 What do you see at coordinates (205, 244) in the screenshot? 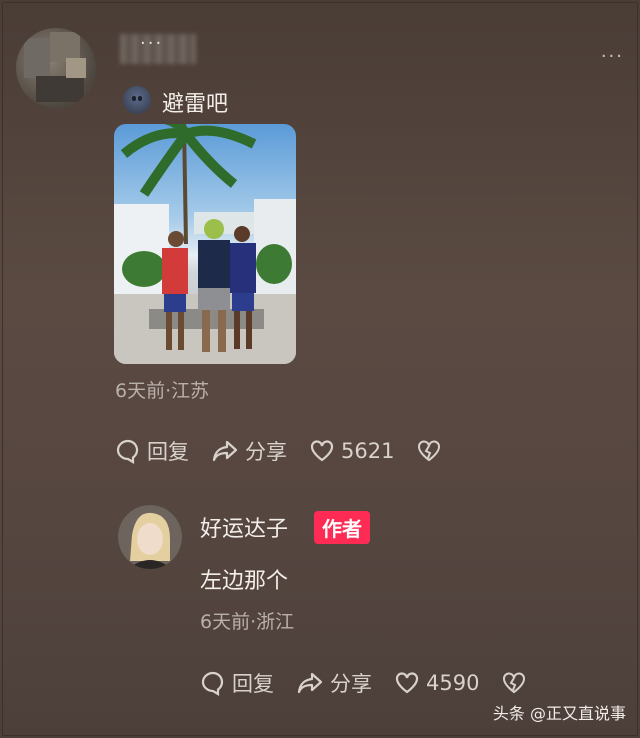
I see `comment-image` at bounding box center [205, 244].